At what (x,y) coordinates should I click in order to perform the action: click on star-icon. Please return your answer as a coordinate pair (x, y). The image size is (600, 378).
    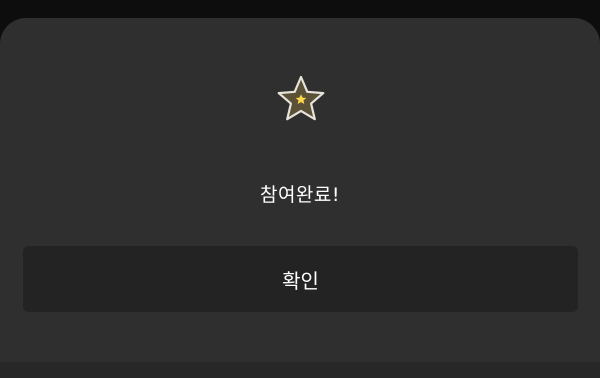
    Looking at the image, I should click on (301, 98).